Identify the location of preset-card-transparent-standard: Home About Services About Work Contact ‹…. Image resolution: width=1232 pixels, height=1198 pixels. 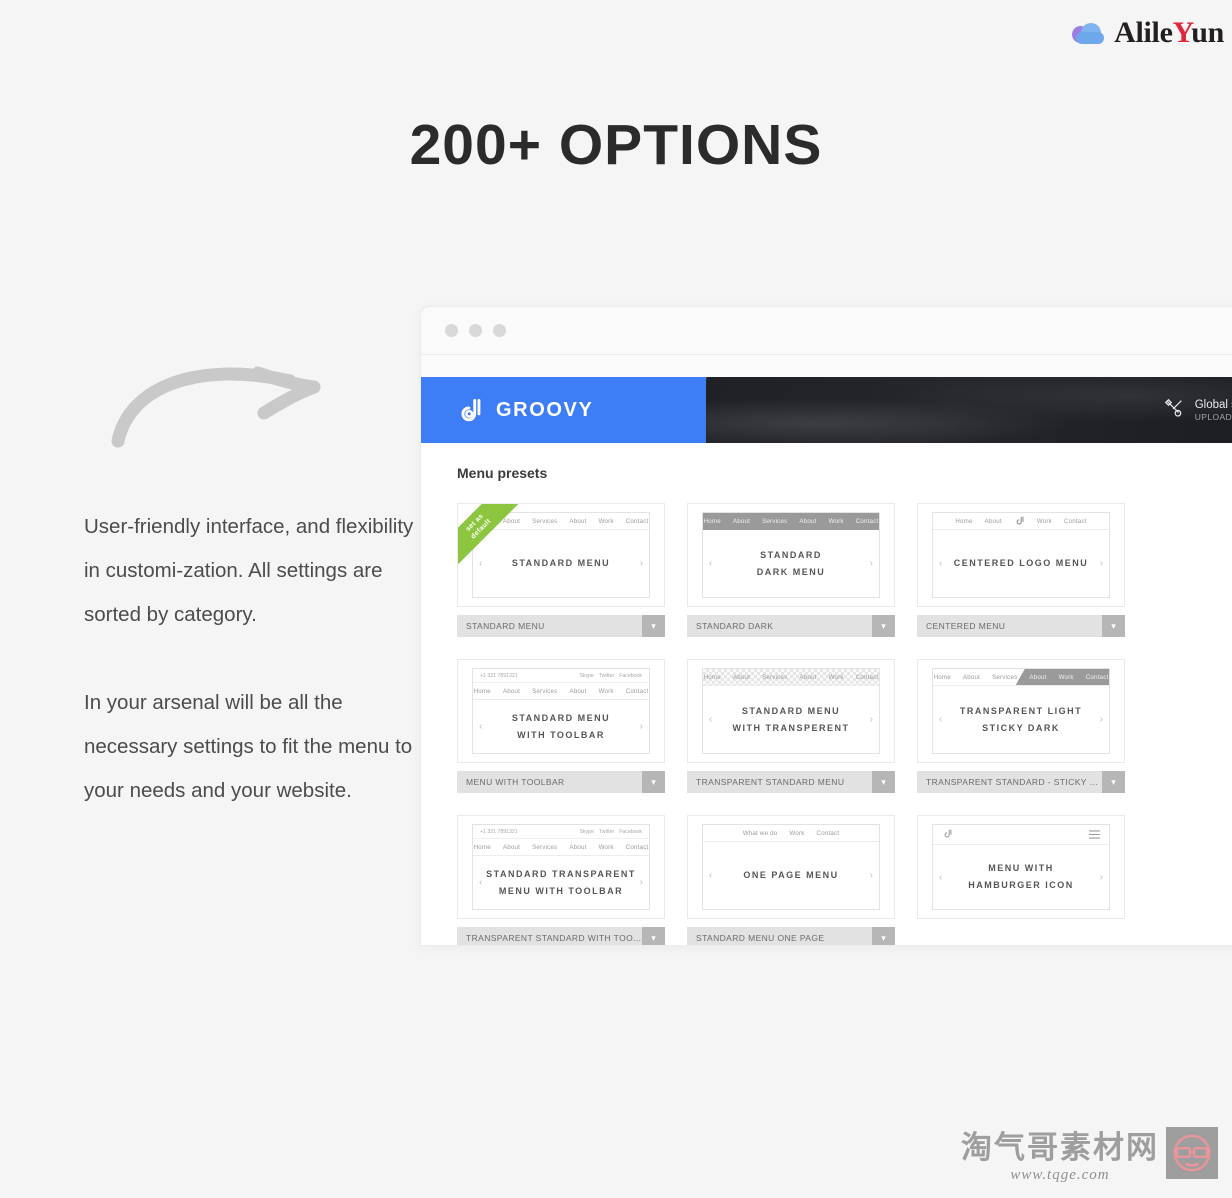
(791, 726).